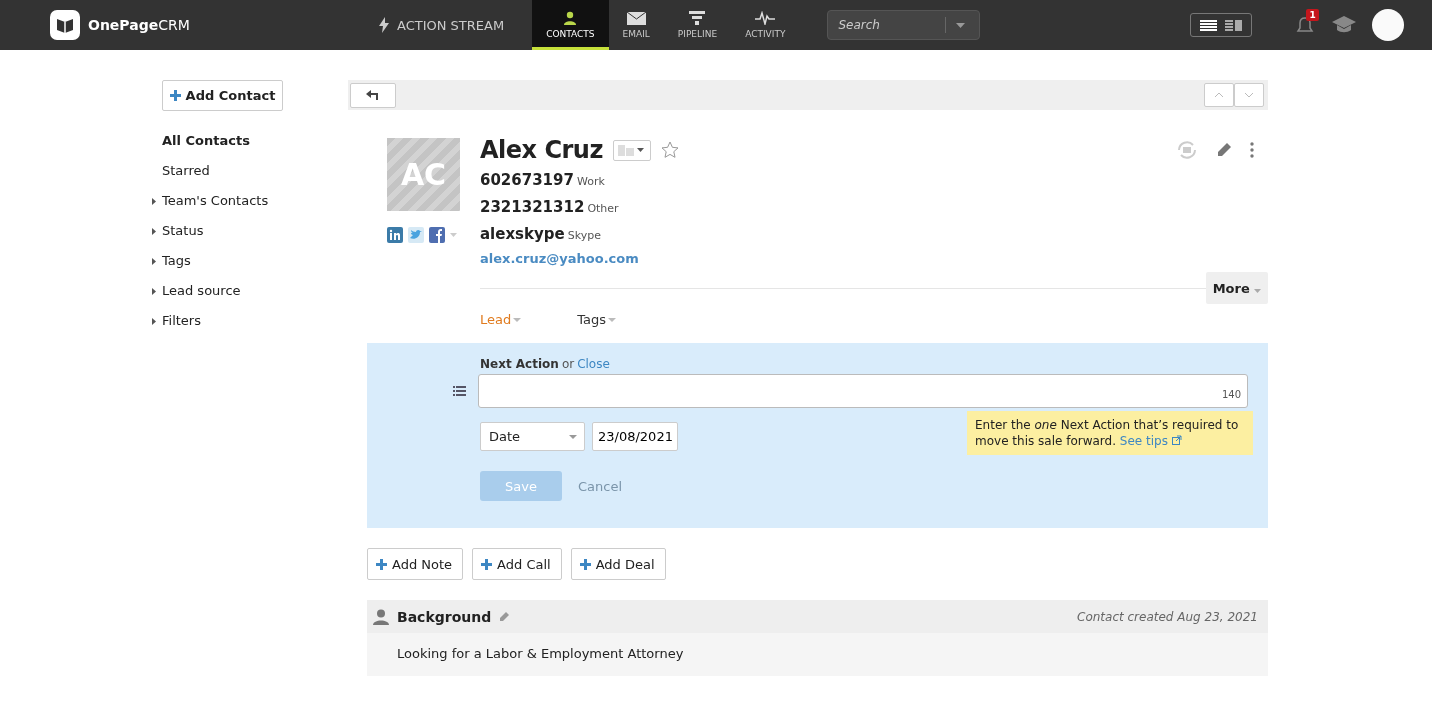 This screenshot has height=728, width=1432. Describe the element at coordinates (1388, 25) in the screenshot. I see `user-avatar` at that location.